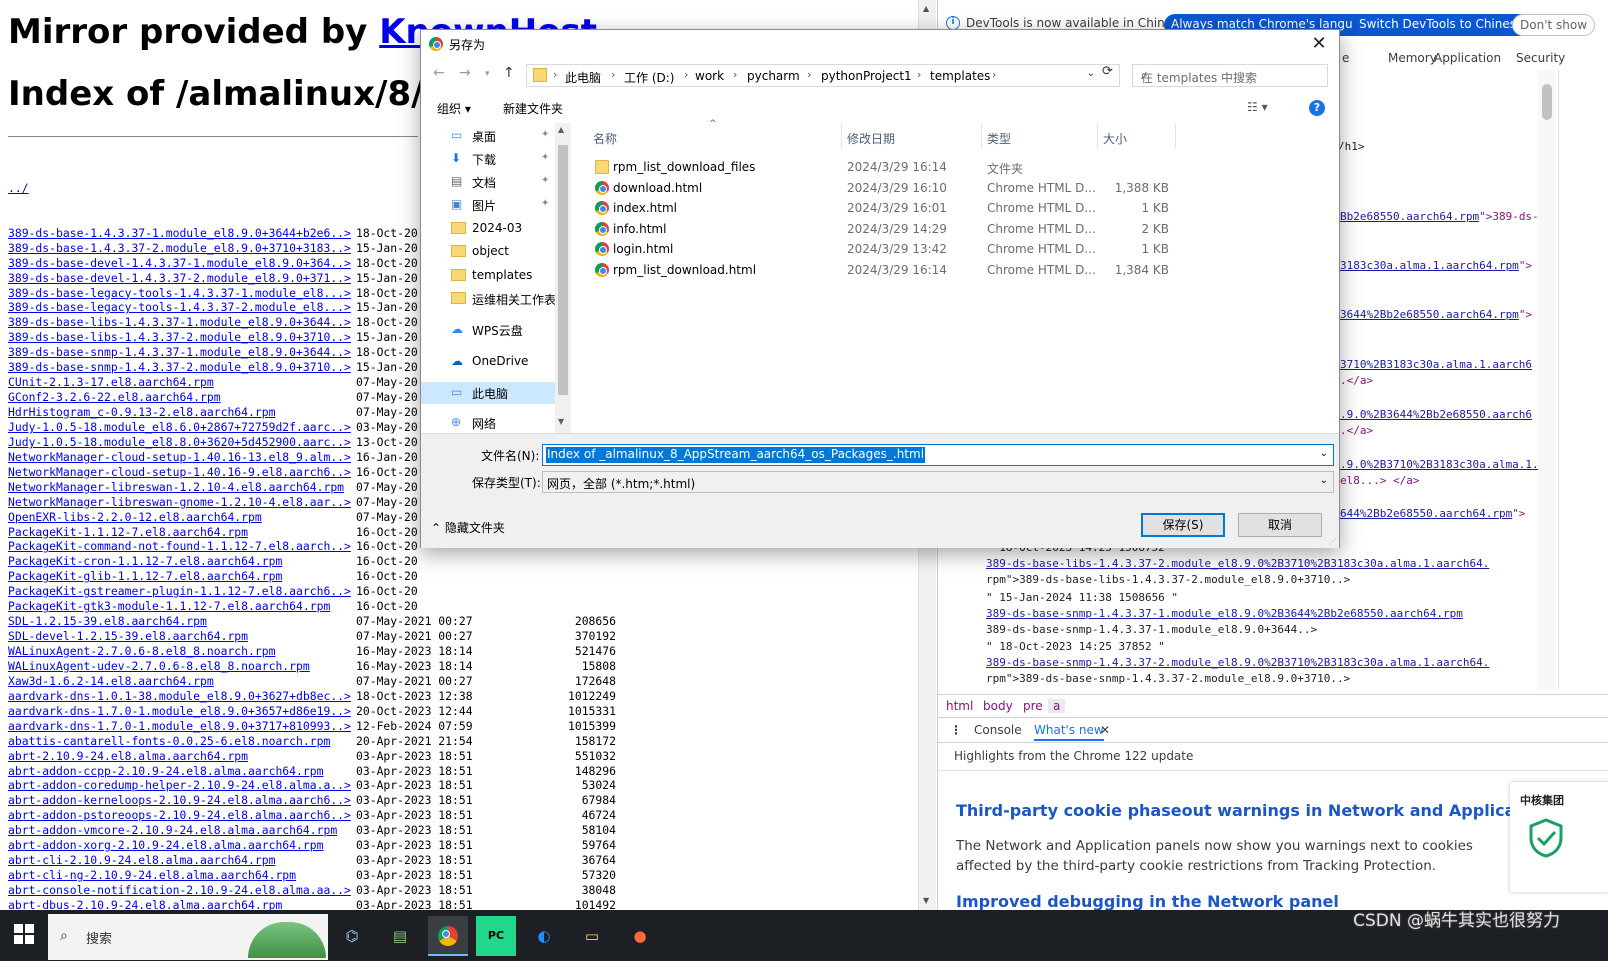 This screenshot has height=961, width=1608. Describe the element at coordinates (956, 730) in the screenshot. I see `drawer-menu-icon: ⋮` at that location.